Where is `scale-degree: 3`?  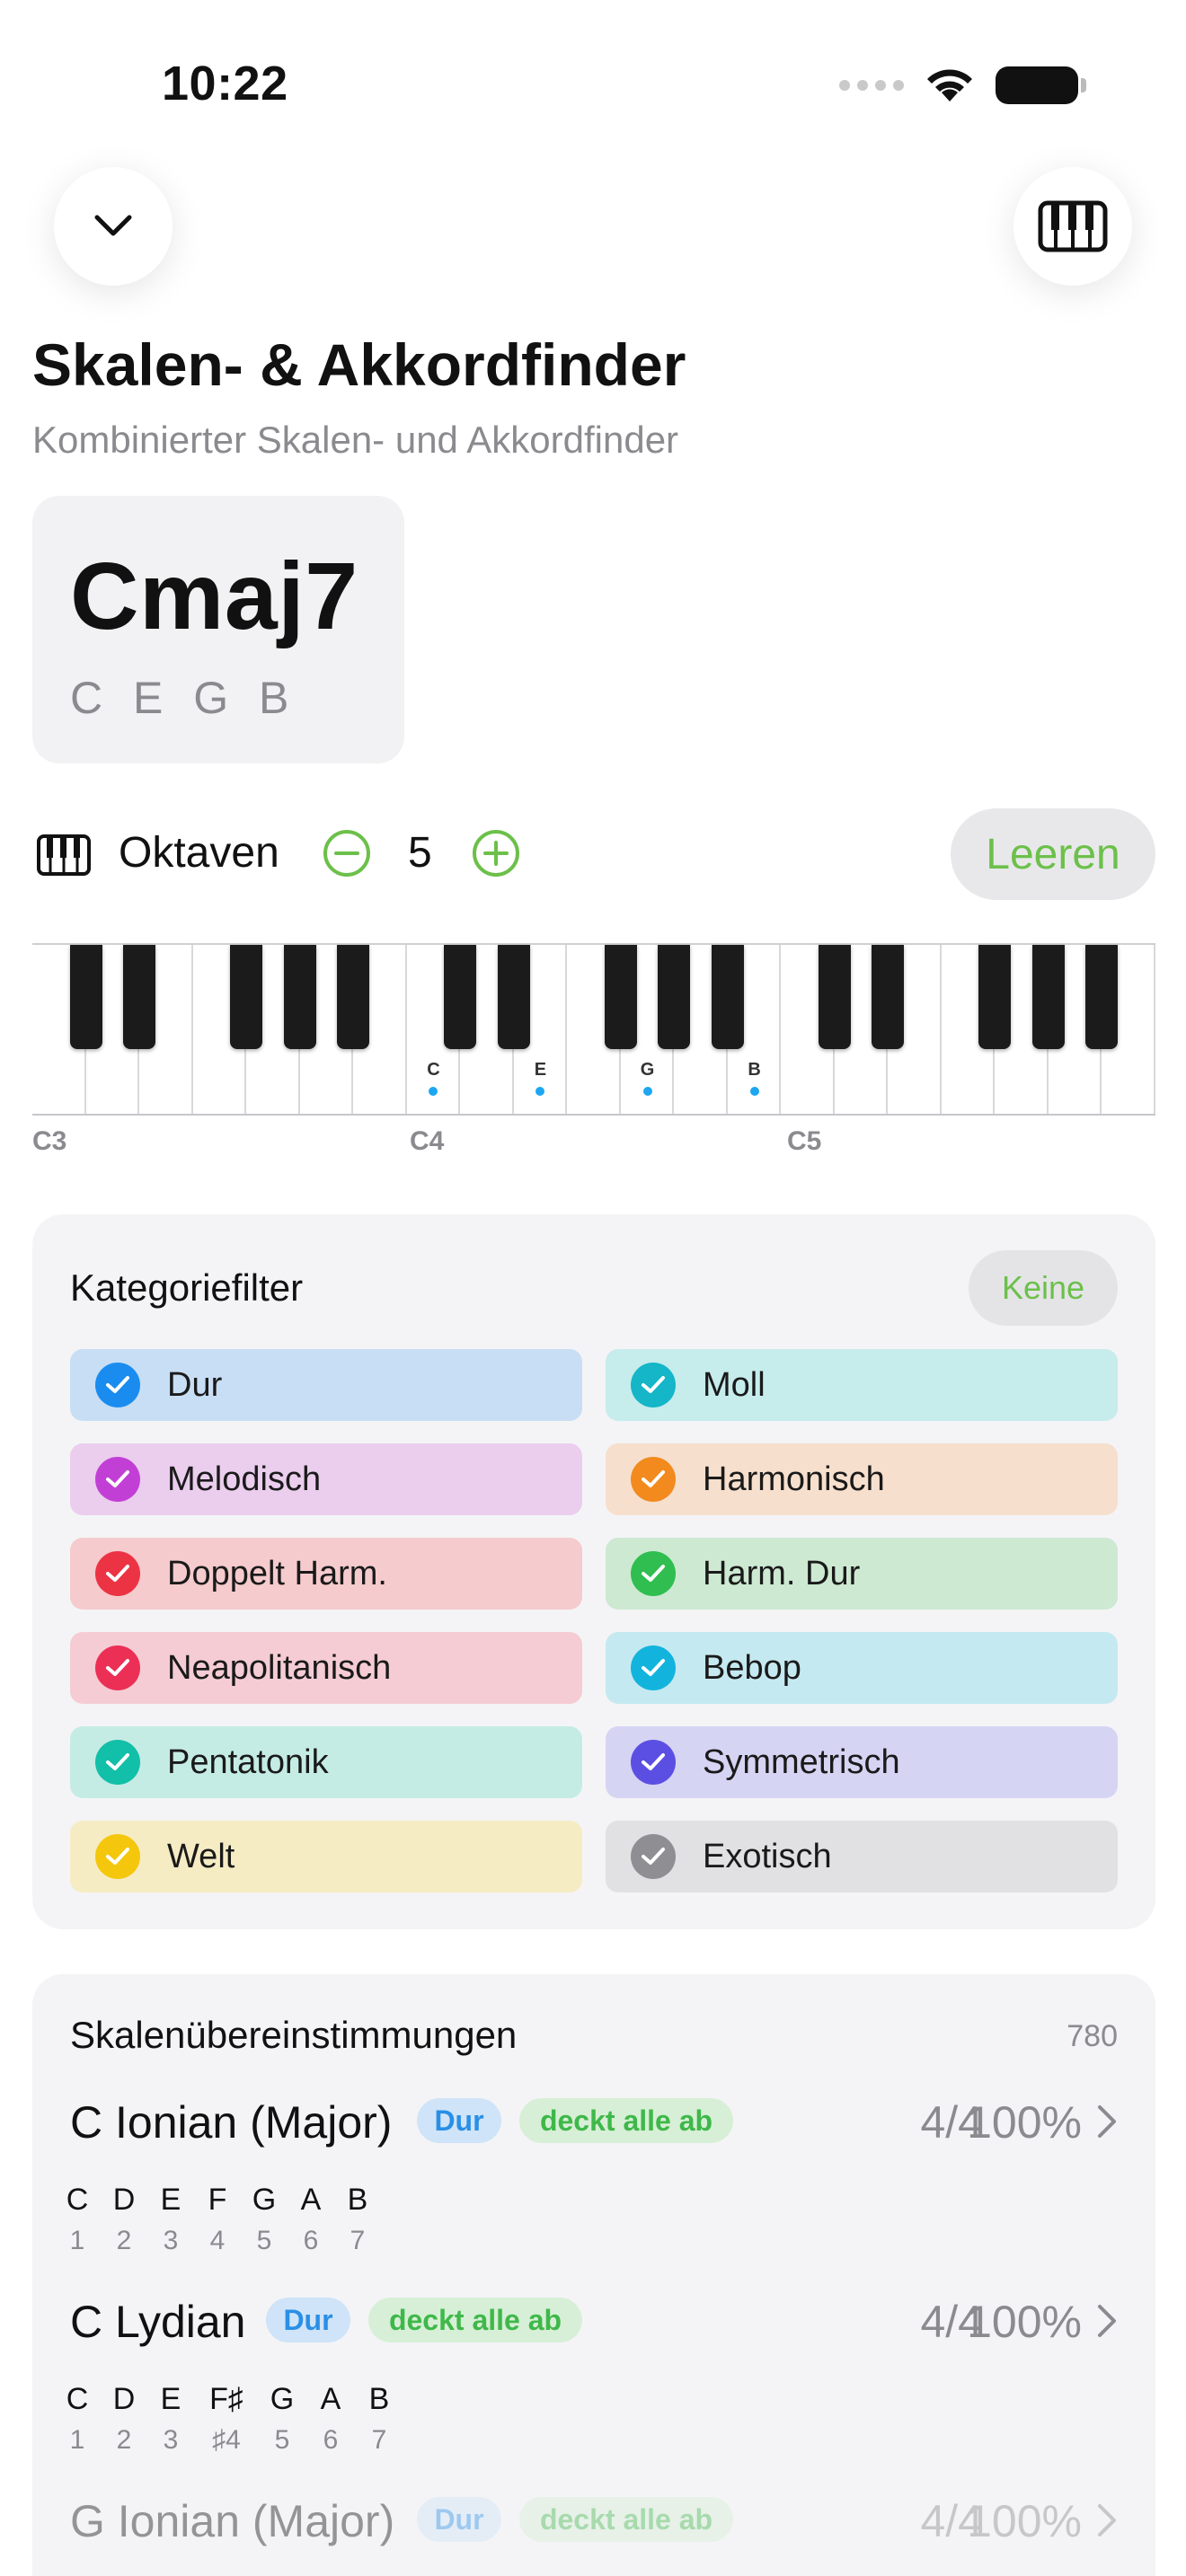
scale-degree: 3 is located at coordinates (171, 2240).